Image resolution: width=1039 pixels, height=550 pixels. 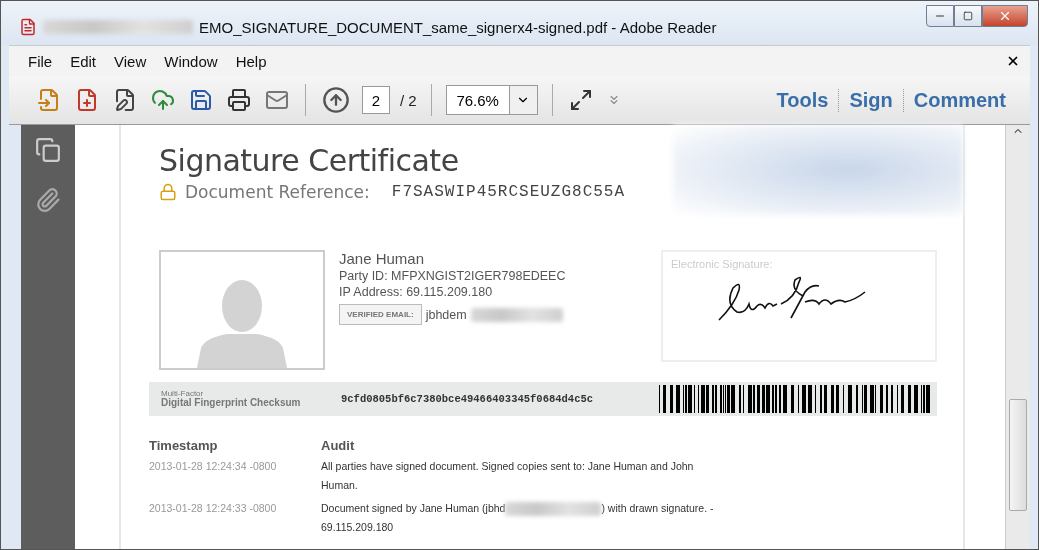 What do you see at coordinates (1017, 337) in the screenshot?
I see `scrollbar` at bounding box center [1017, 337].